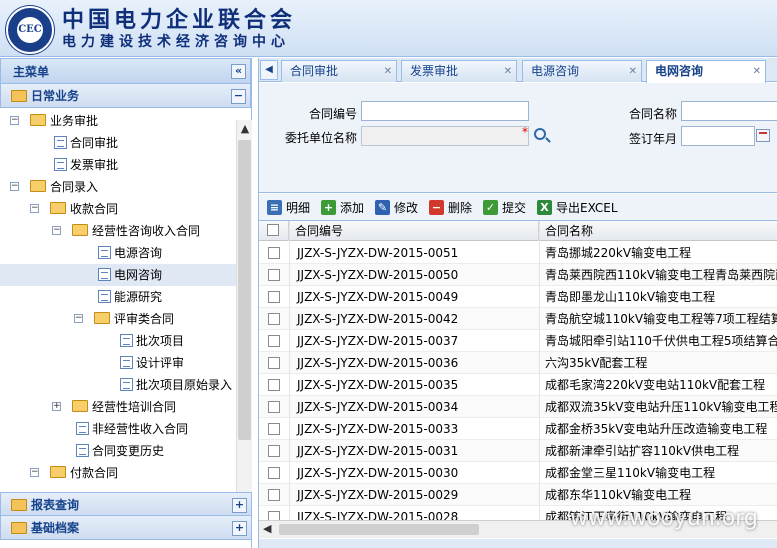  I want to click on tab-scroll-left-icon: ◀, so click(269, 70).